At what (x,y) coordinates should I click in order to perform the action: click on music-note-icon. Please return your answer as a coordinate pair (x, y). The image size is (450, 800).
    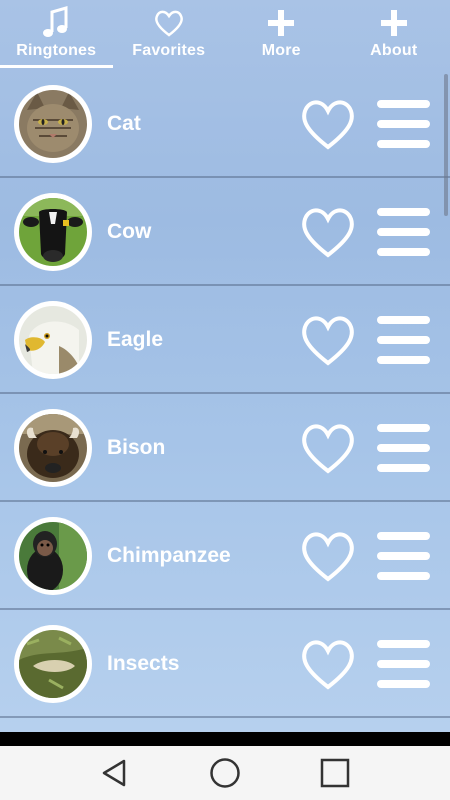
    Looking at the image, I should click on (56, 23).